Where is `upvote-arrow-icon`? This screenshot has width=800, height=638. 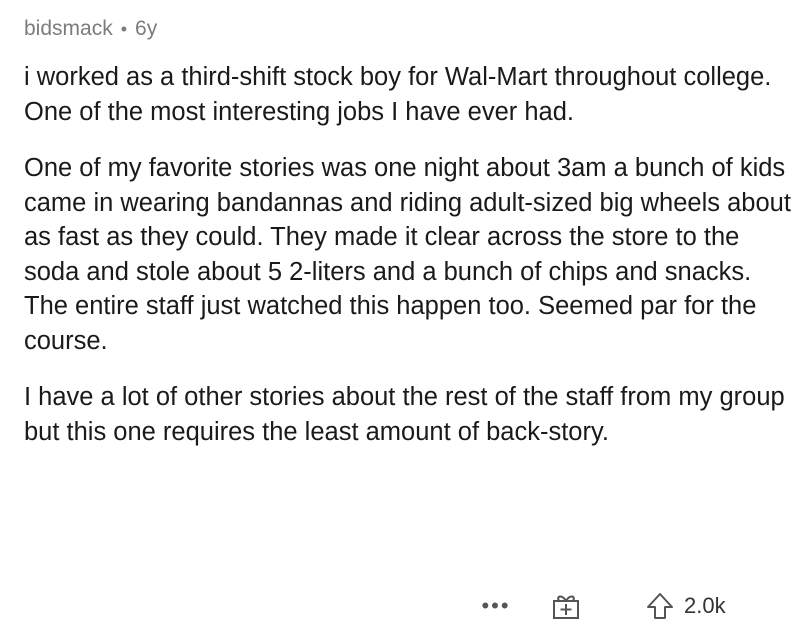
upvote-arrow-icon is located at coordinates (660, 606).